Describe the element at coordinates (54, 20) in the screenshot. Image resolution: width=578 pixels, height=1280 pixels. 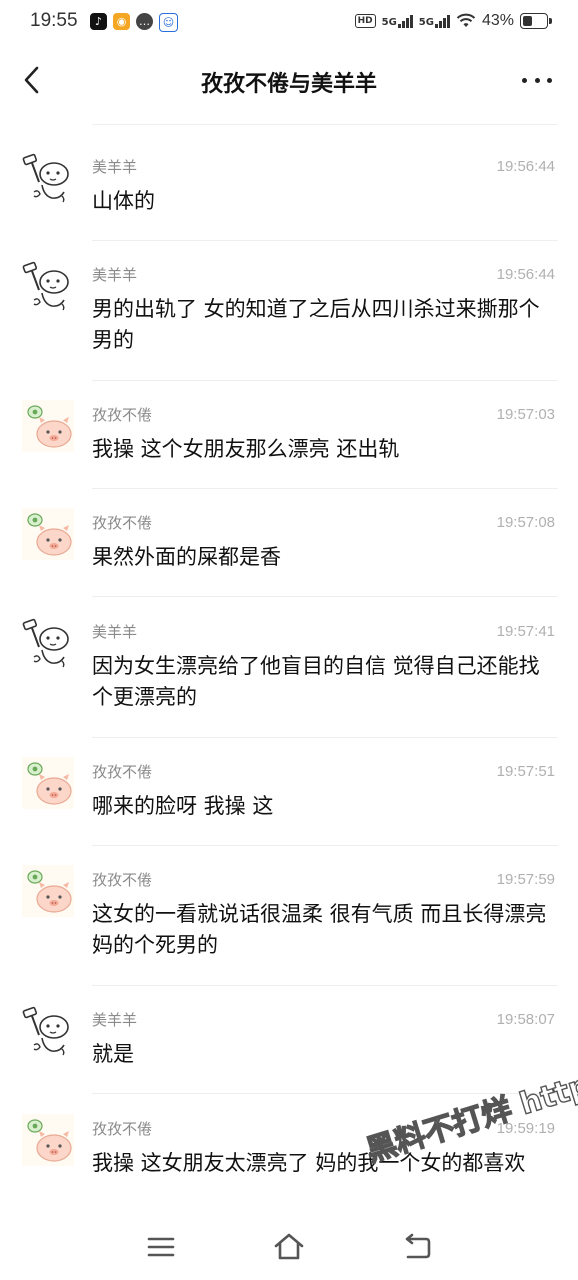
I see `status-time: 19:55` at that location.